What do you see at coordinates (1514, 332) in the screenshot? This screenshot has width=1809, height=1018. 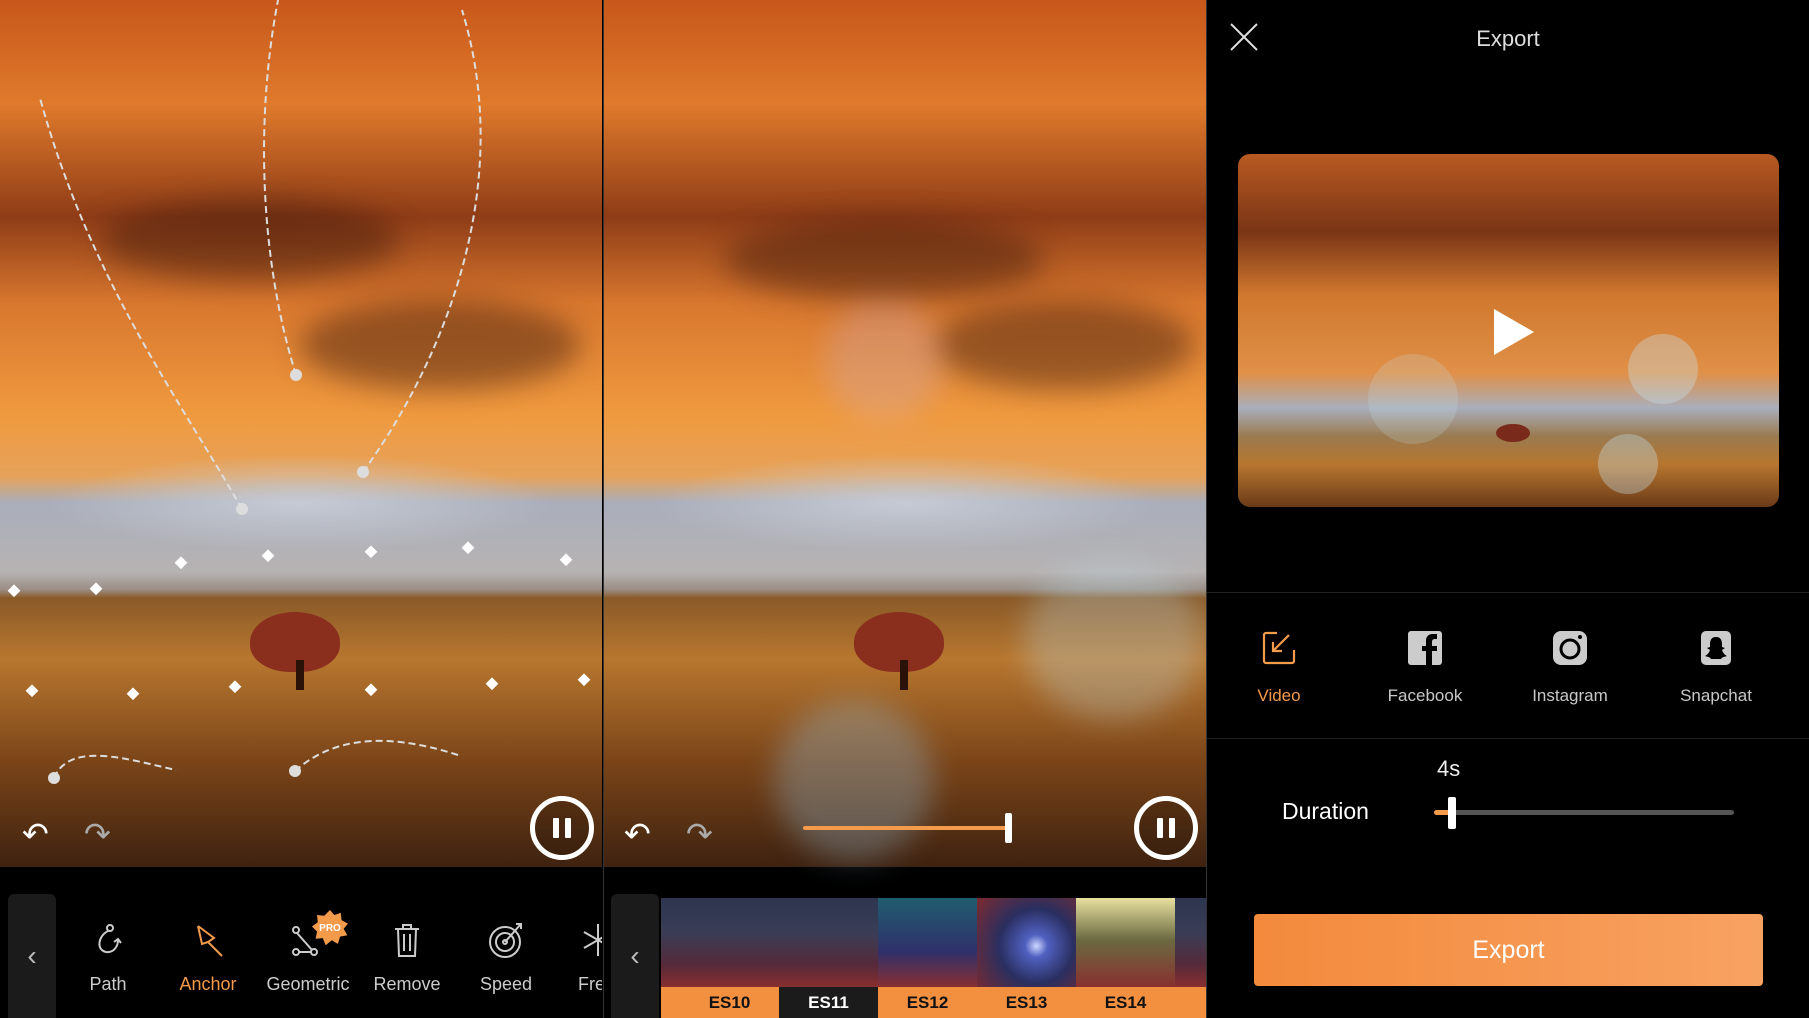 I see `play-icon` at bounding box center [1514, 332].